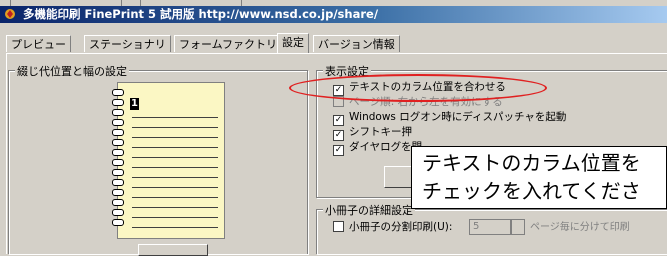 Image resolution: width=667 pixels, height=256 pixels. I want to click on option-start-dispatcher: ✓ Windows ログオン時にディスパッチャを起動, so click(450, 118).